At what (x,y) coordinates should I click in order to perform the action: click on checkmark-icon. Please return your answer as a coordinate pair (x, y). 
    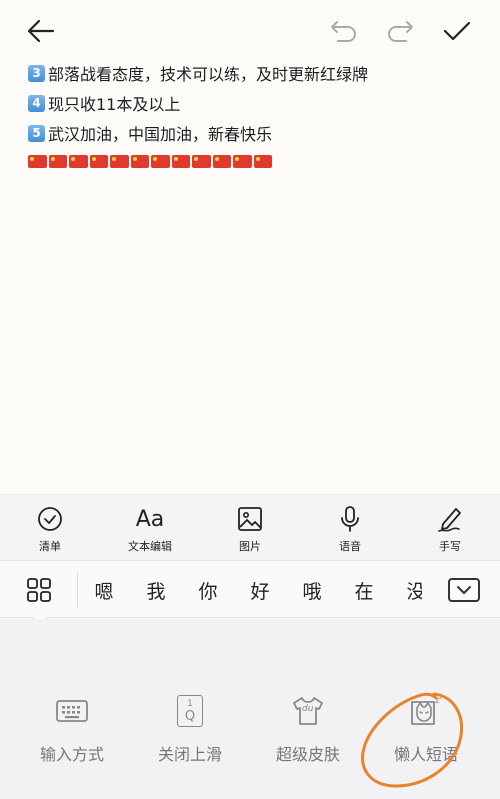
    Looking at the image, I should click on (457, 31).